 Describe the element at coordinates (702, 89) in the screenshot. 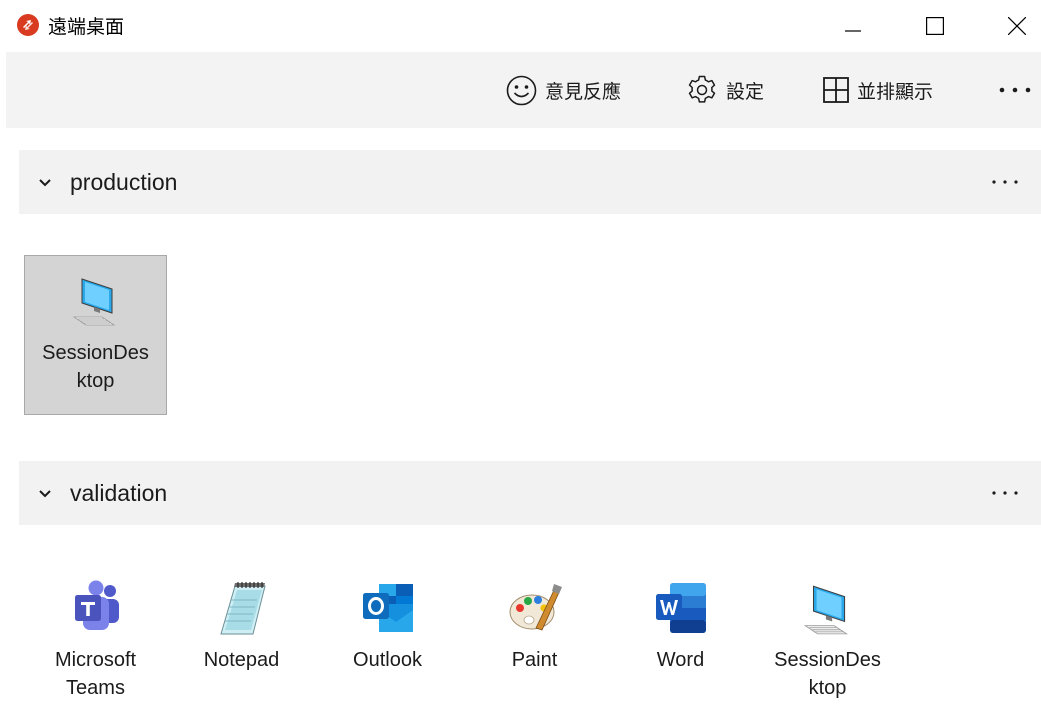

I see `gear-icon` at that location.